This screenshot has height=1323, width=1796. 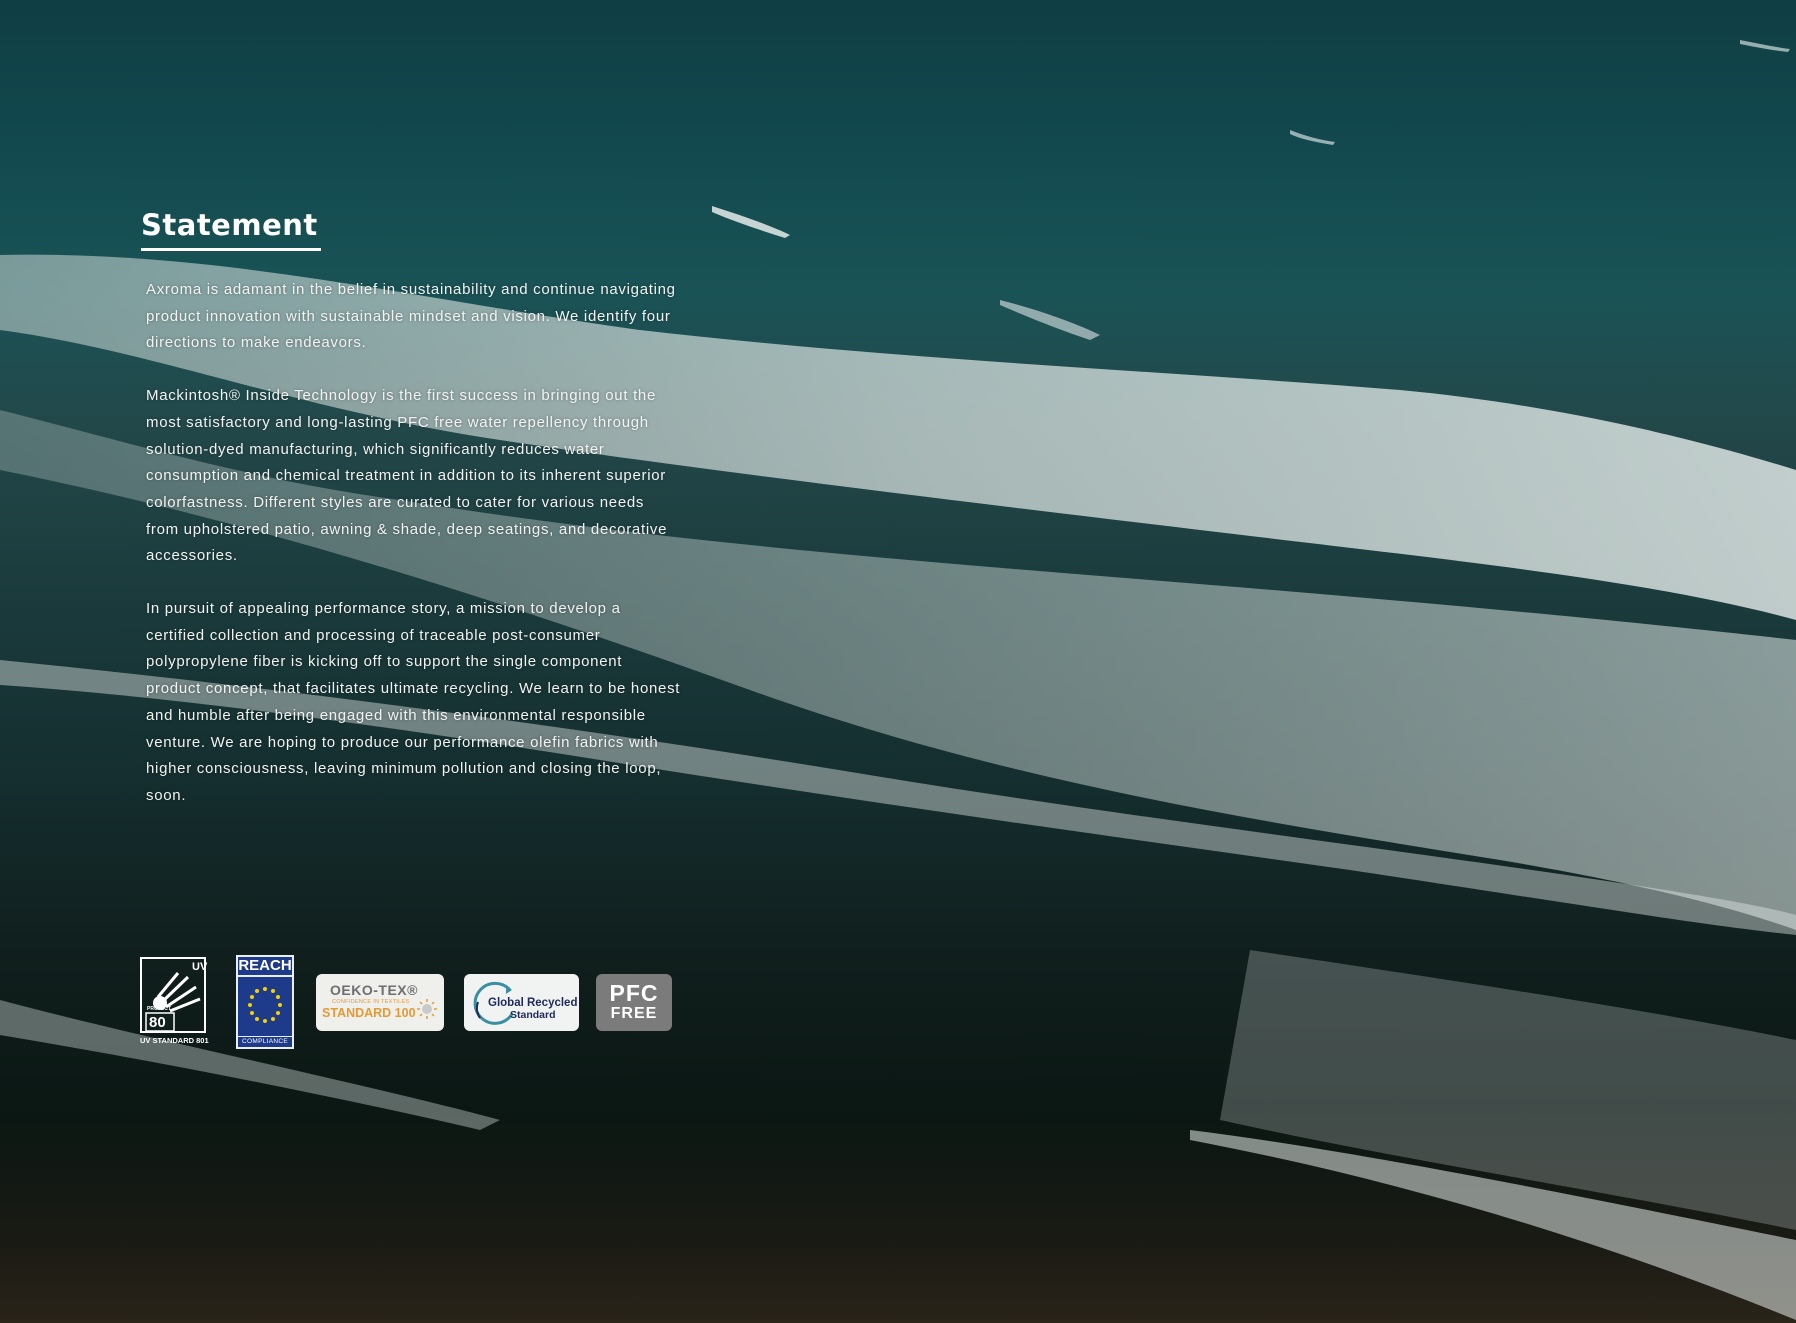 I want to click on global-recycled-standard-logo: Global Recycled Standard, so click(x=521, y=1002).